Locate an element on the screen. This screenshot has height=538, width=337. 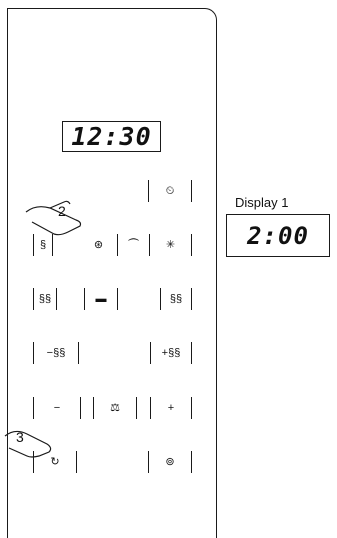
defrost-button: ✳ is located at coordinates (171, 245).